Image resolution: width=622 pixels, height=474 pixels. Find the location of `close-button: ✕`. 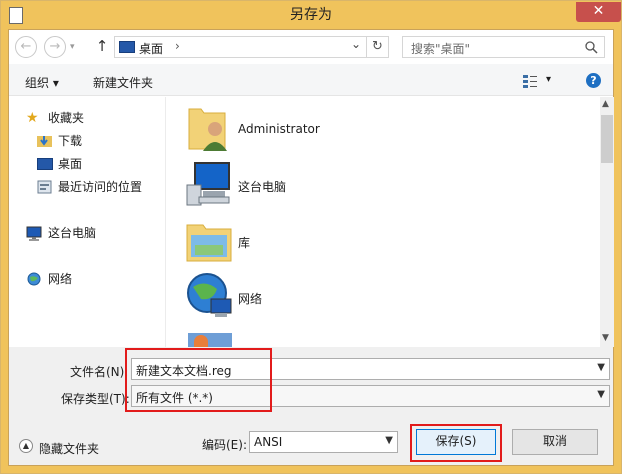

close-button: ✕ is located at coordinates (598, 12).